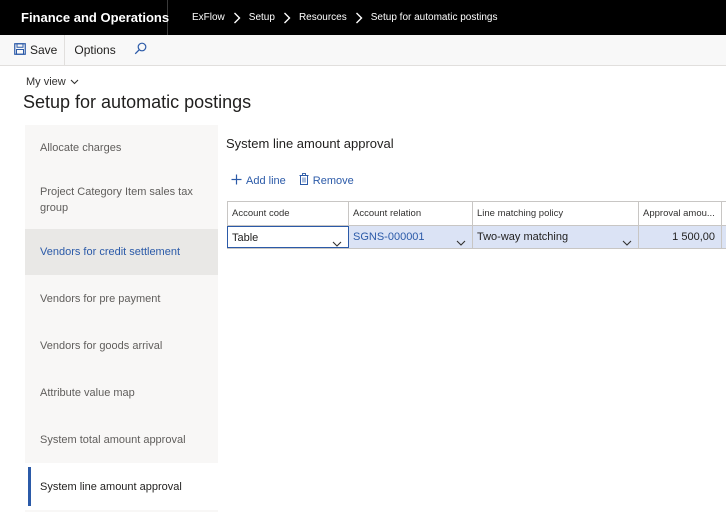 The image size is (726, 512). I want to click on add-line-button: Add line, so click(258, 181).